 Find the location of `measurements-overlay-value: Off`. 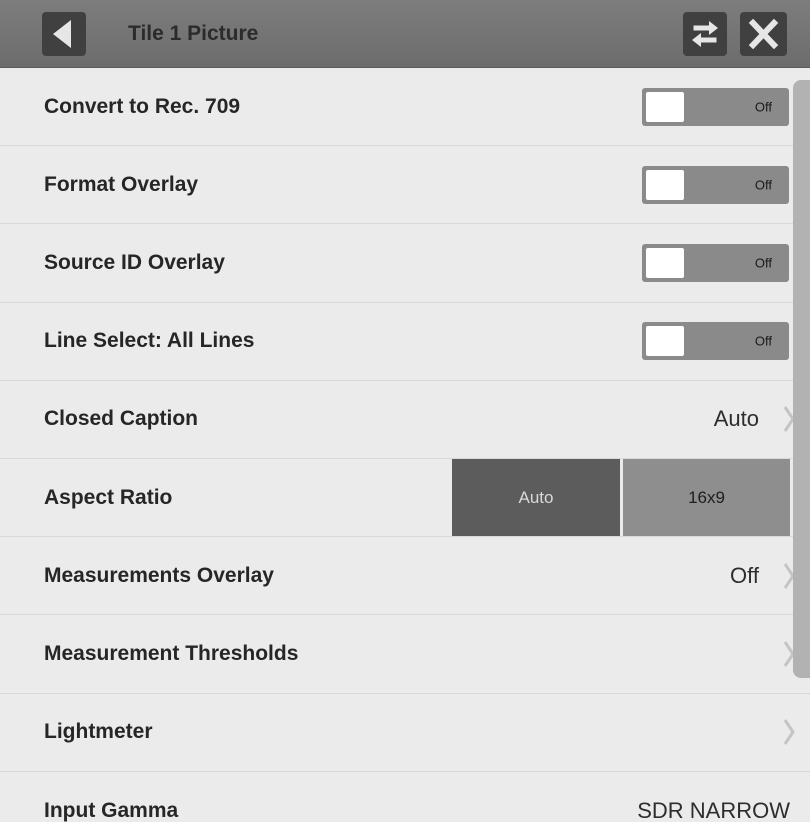

measurements-overlay-value: Off is located at coordinates (744, 575).